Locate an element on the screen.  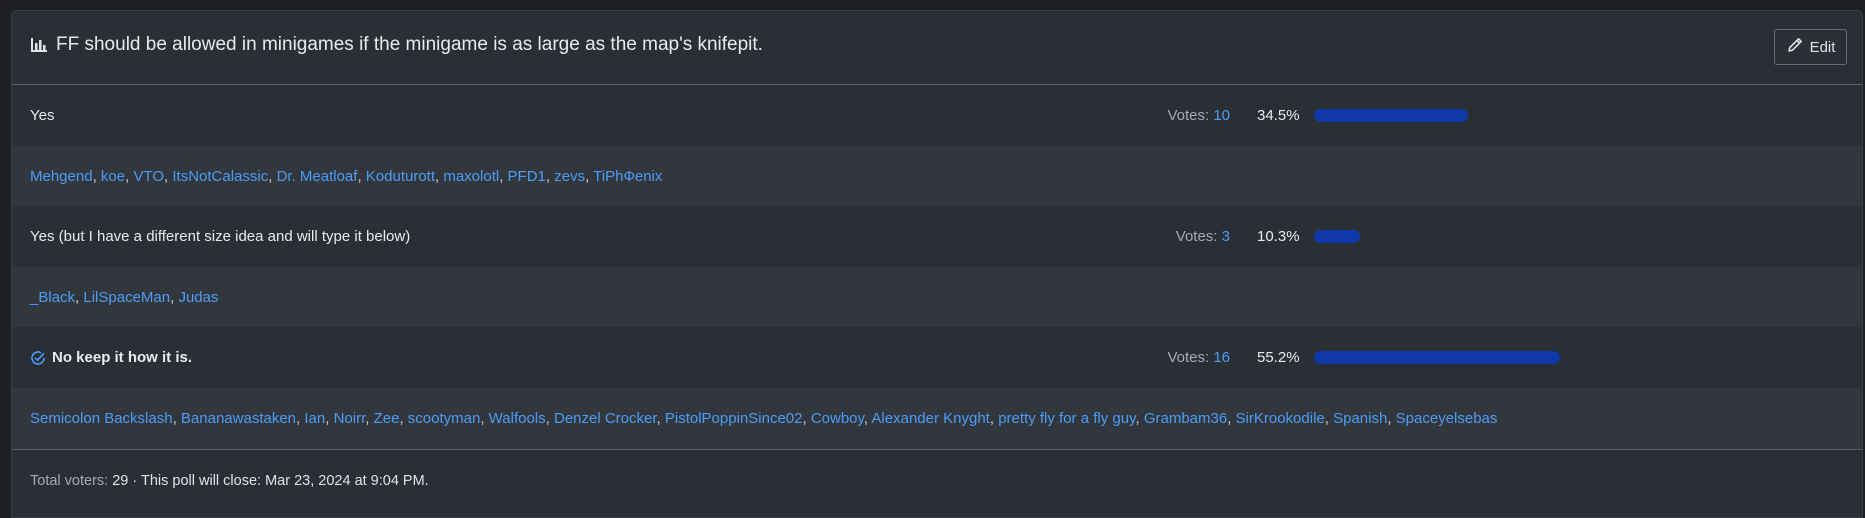
voter-list: _Black, LilSpaceMan, Judas is located at coordinates (124, 297).